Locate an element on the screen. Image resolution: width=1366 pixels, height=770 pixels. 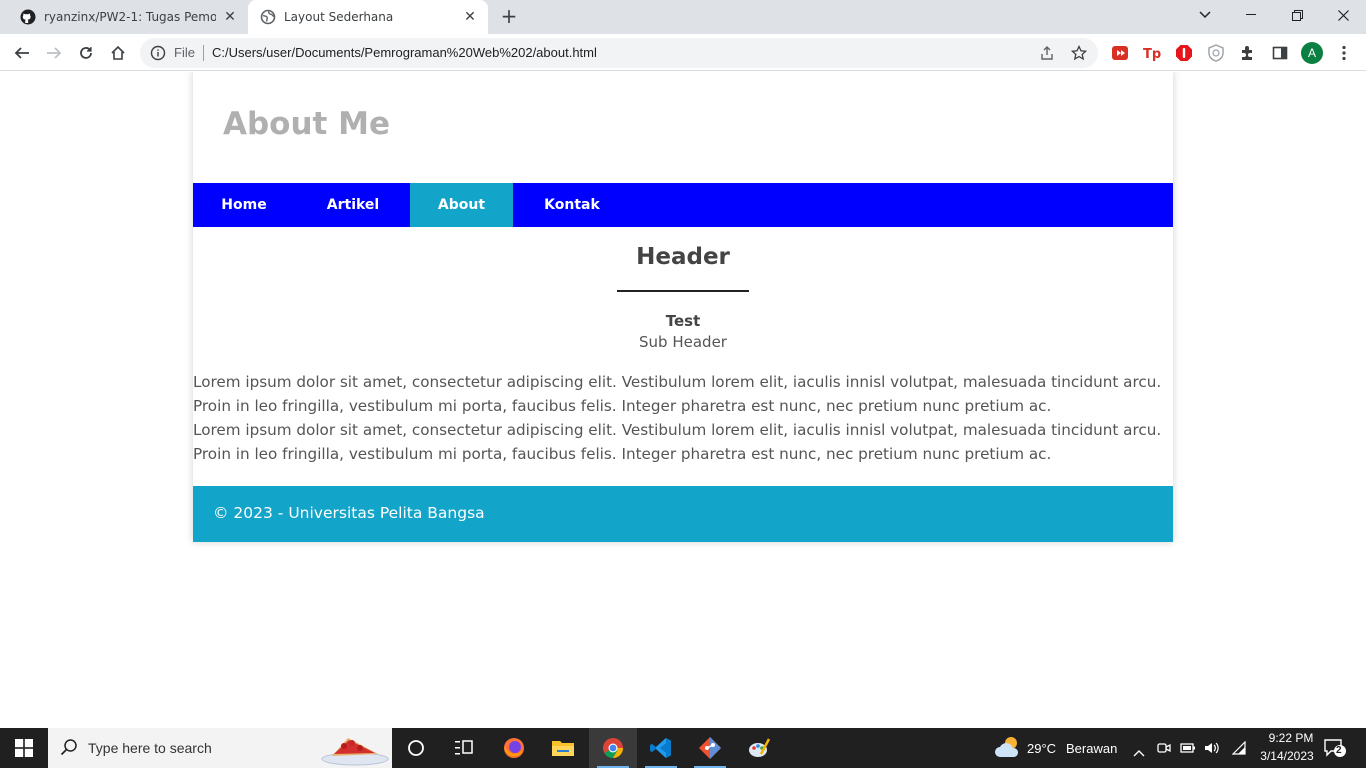
title-divider is located at coordinates (683, 291).